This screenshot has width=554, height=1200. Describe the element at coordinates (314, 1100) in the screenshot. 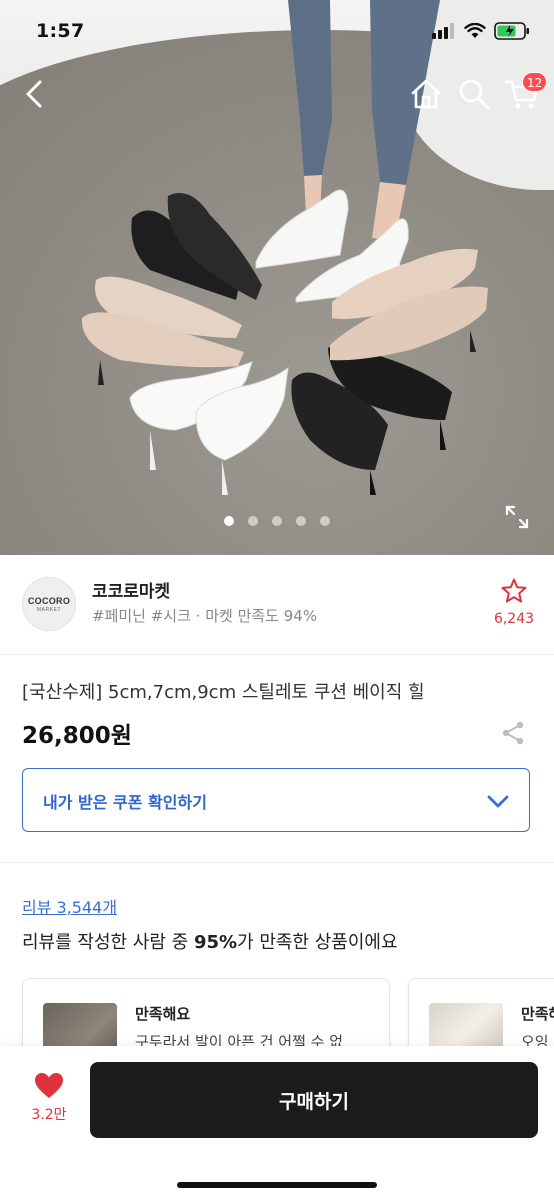

I see `buy-button: 구매하기` at that location.